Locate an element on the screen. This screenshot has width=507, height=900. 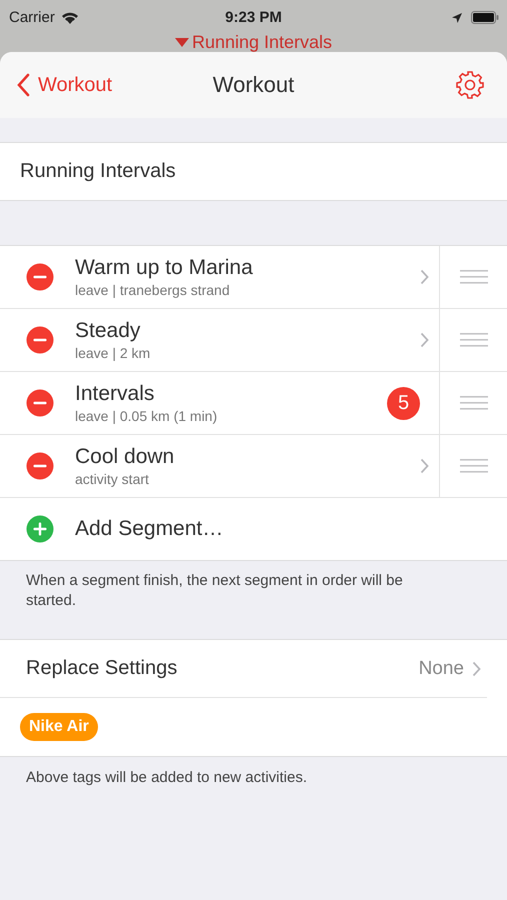
segment-subtitle: leave | 0.05 km (1 min) is located at coordinates (146, 416).